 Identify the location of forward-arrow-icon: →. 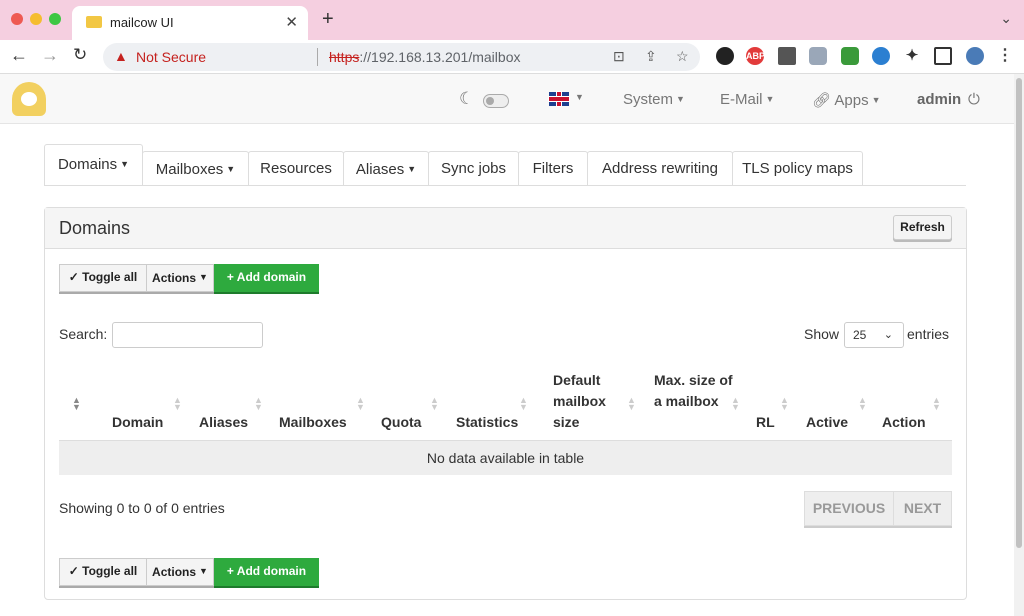
(50, 55).